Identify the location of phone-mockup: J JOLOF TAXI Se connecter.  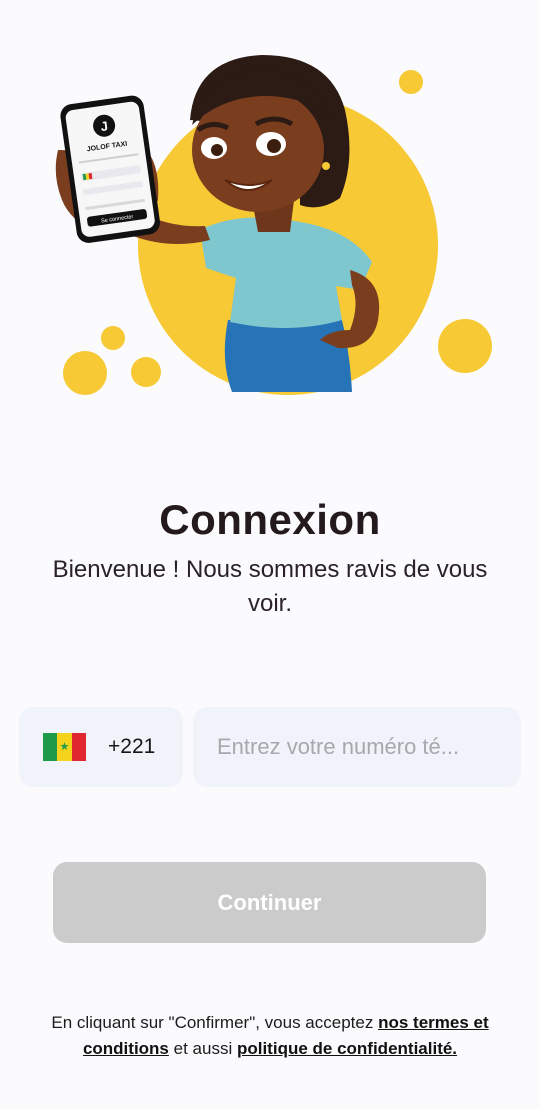
(110, 169).